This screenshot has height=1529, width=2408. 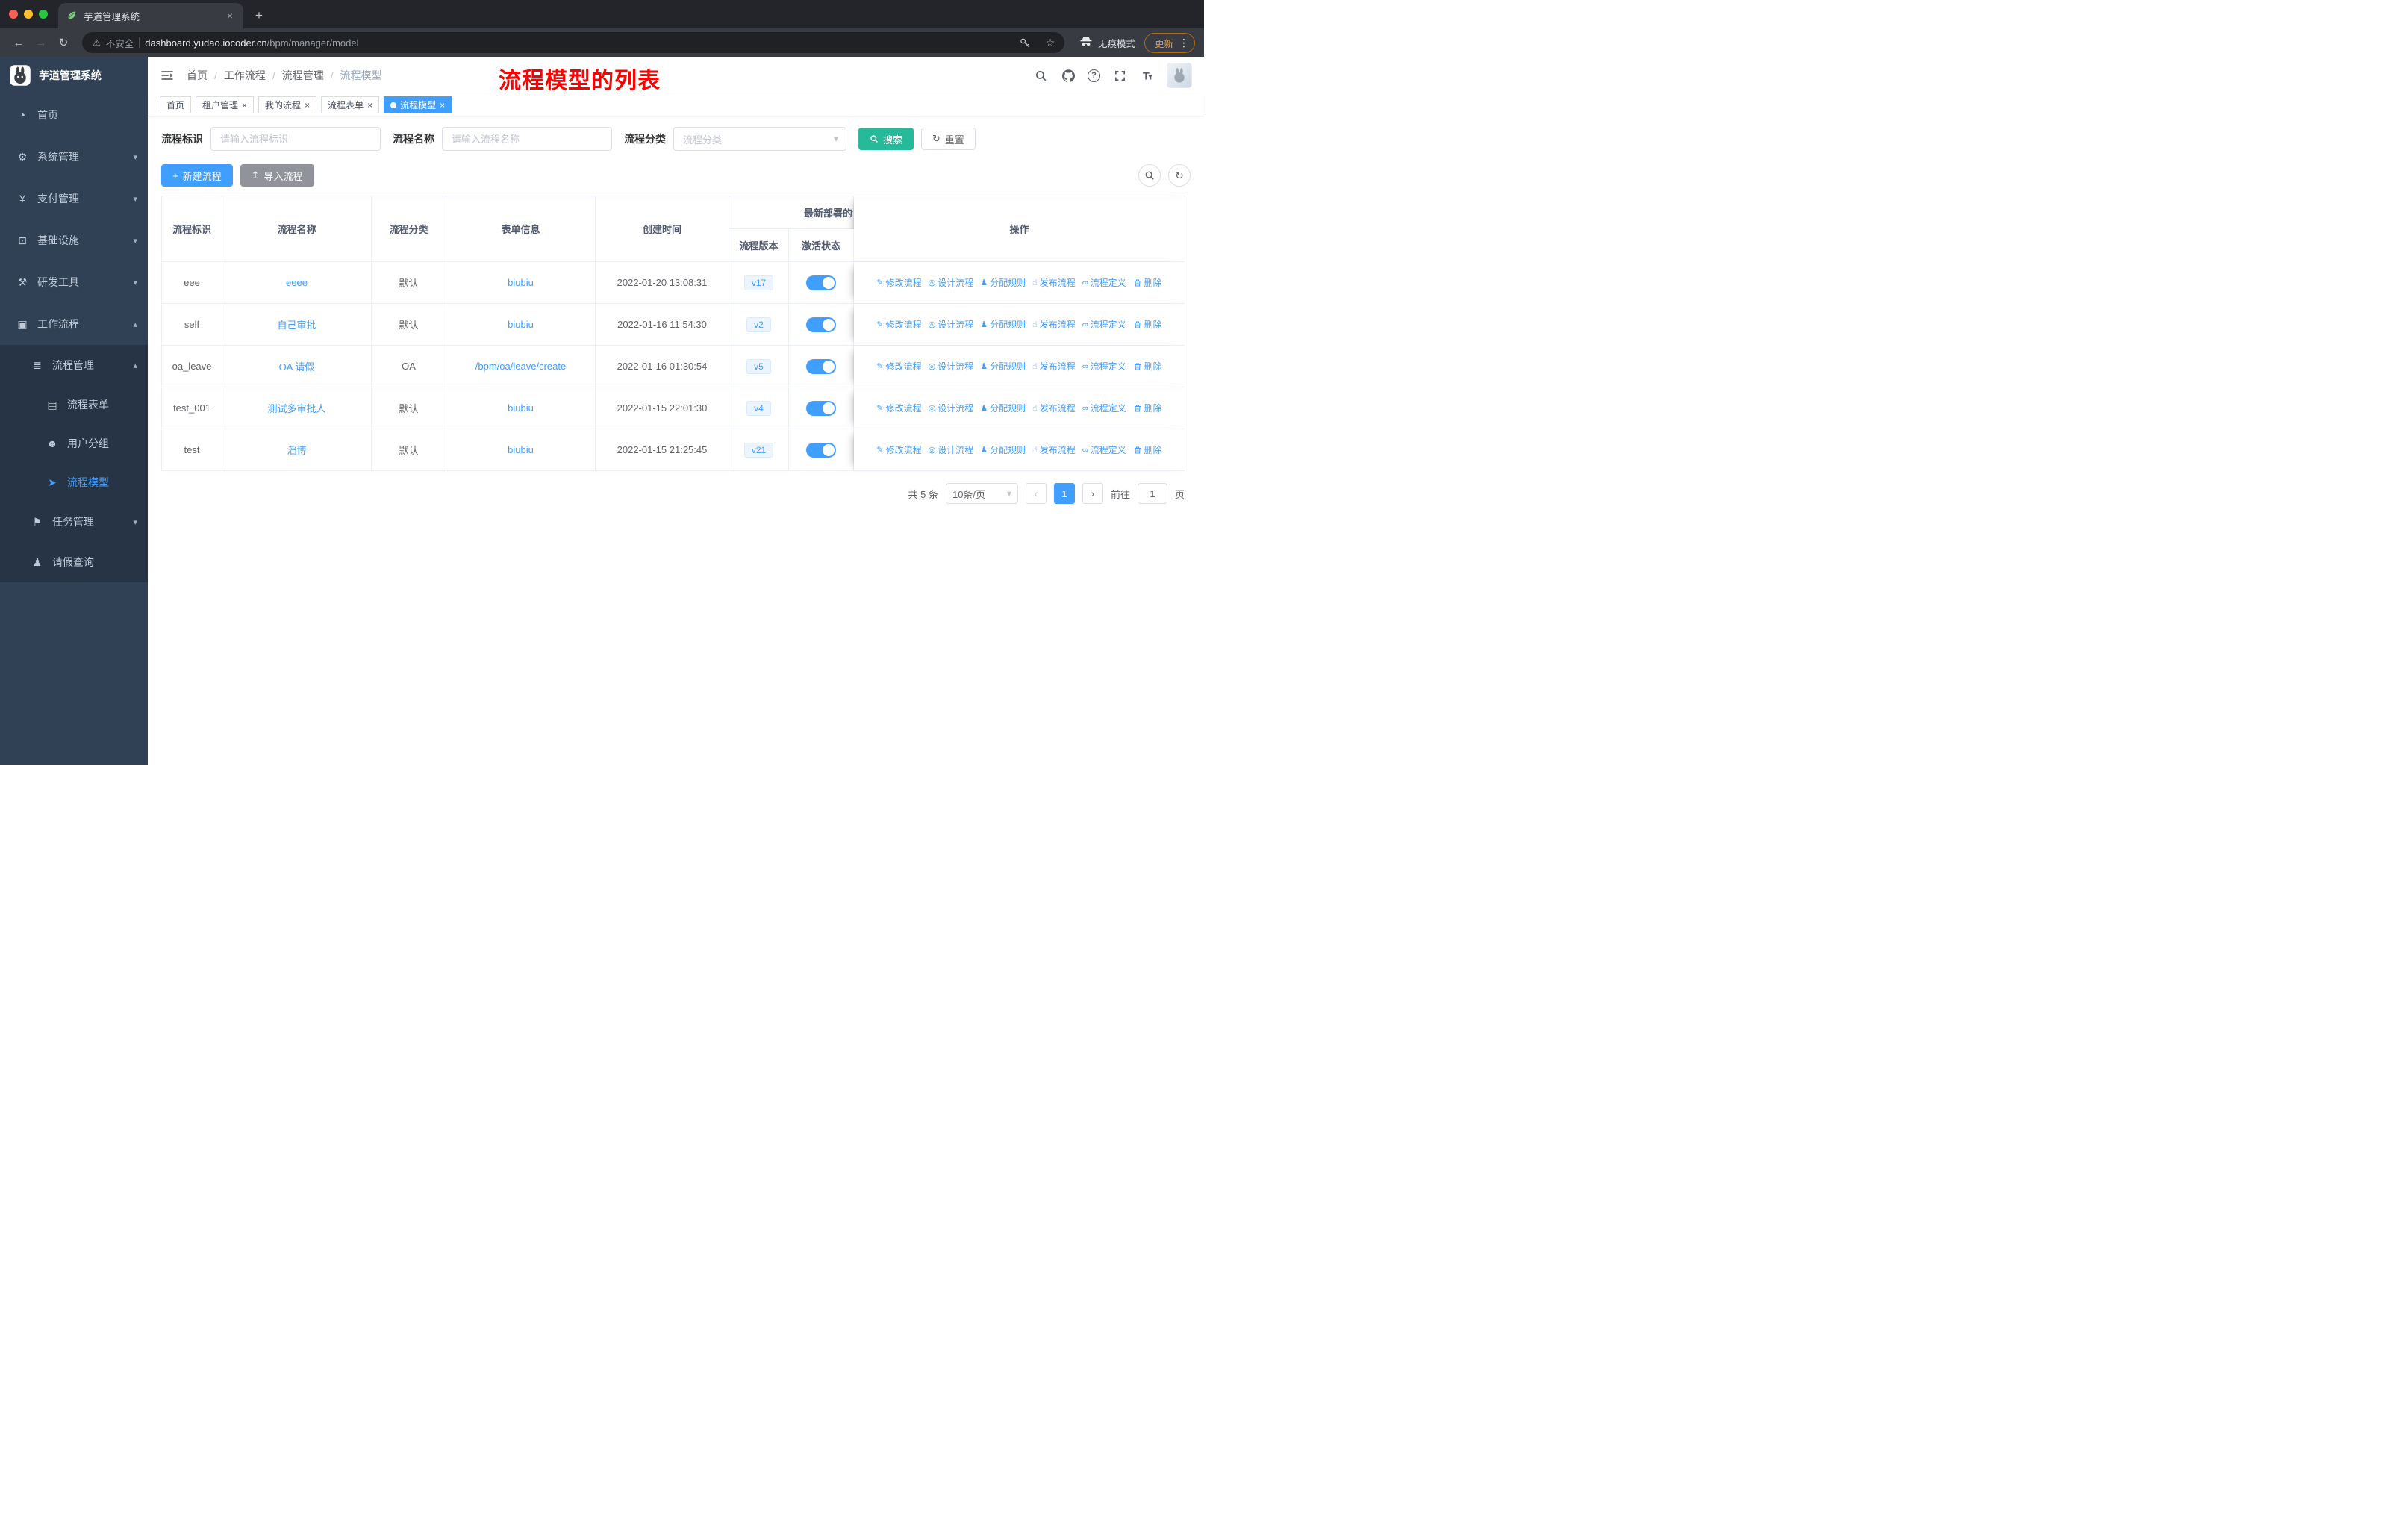 What do you see at coordinates (28, 15) in the screenshot?
I see `window-minimize-button` at bounding box center [28, 15].